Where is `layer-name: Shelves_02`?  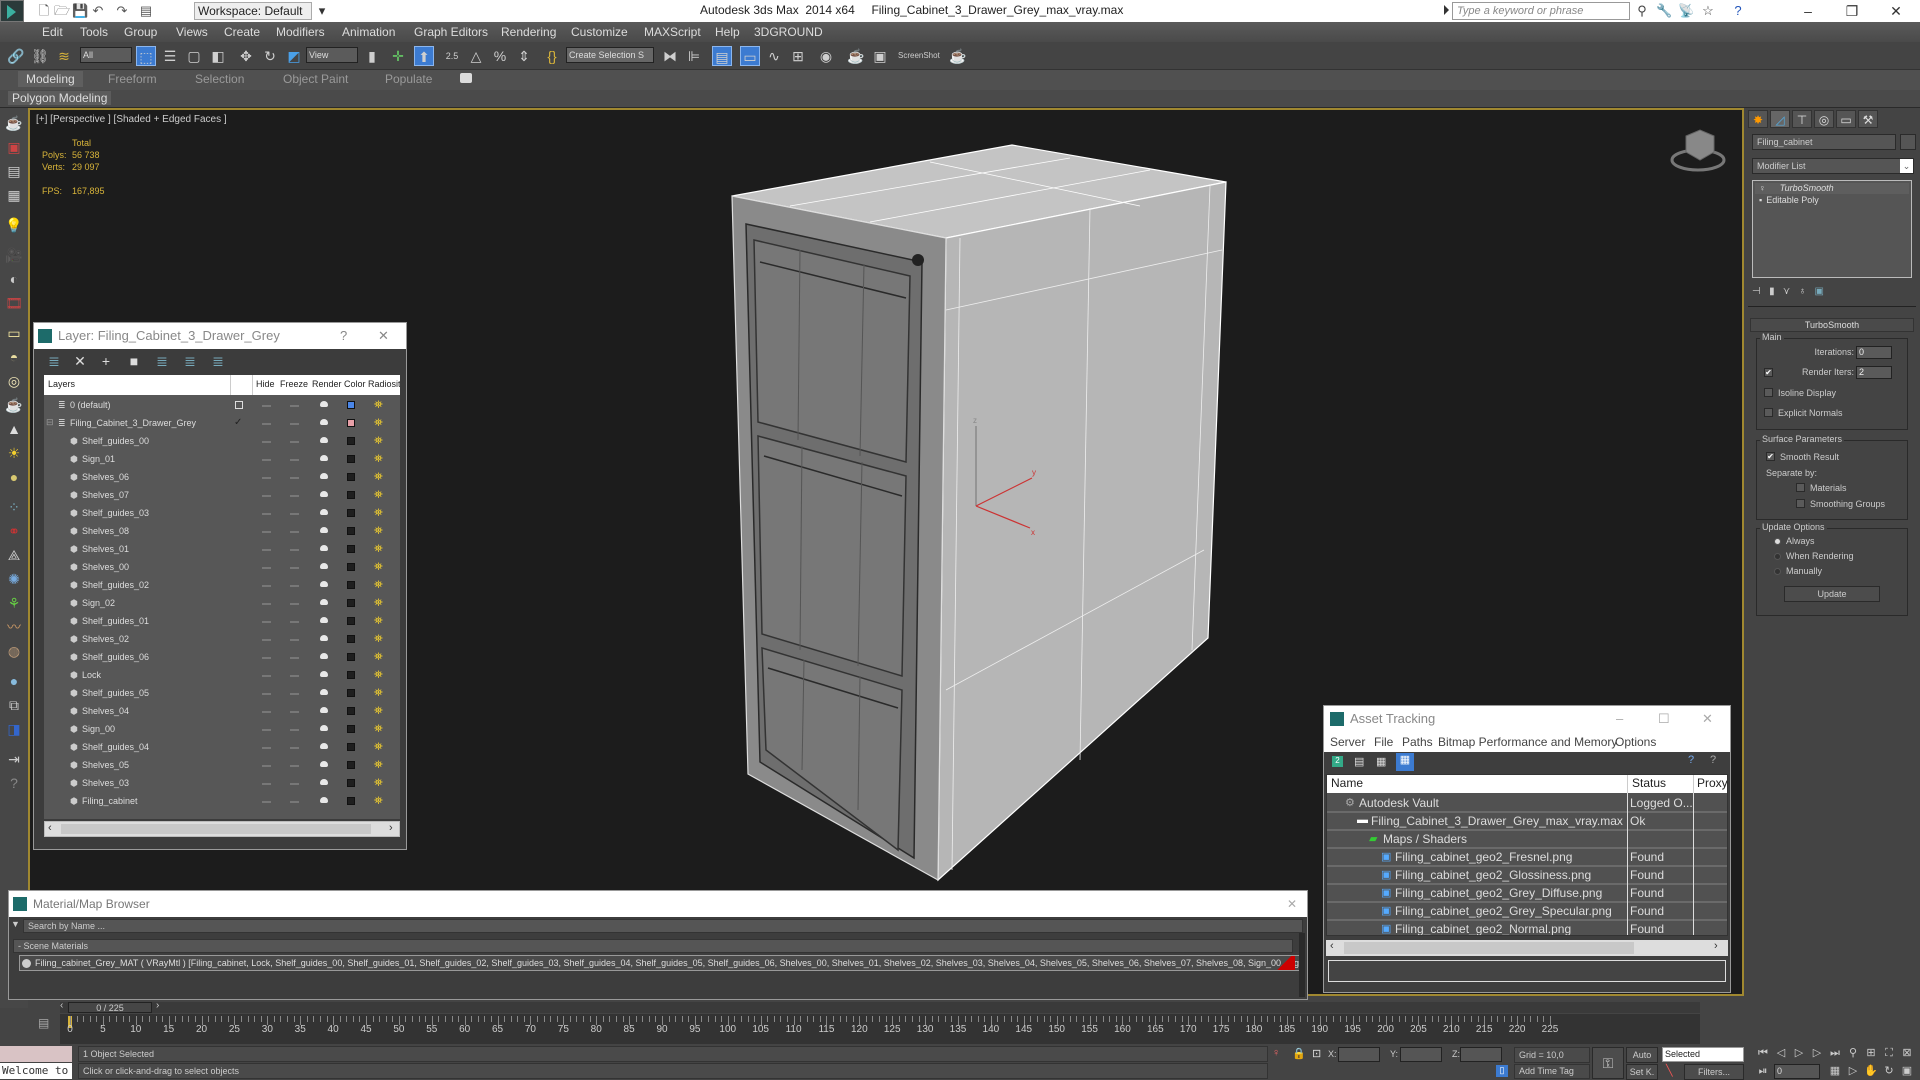 layer-name: Shelves_02 is located at coordinates (105, 639).